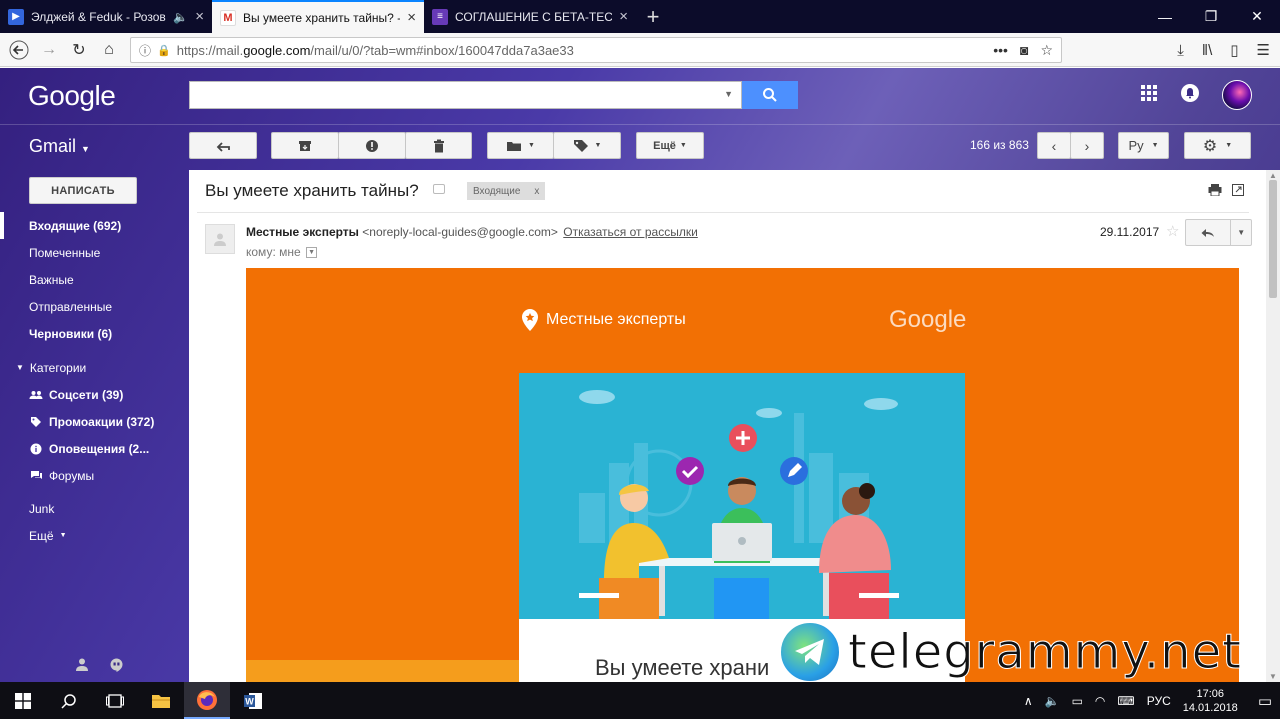 The height and width of the screenshot is (719, 1280). What do you see at coordinates (72, 96) in the screenshot?
I see `google-logo: Google` at bounding box center [72, 96].